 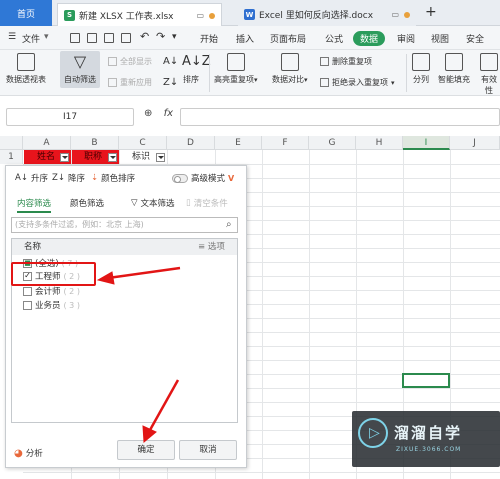 I want to click on play-logo-icon: ▷, so click(x=373, y=433).